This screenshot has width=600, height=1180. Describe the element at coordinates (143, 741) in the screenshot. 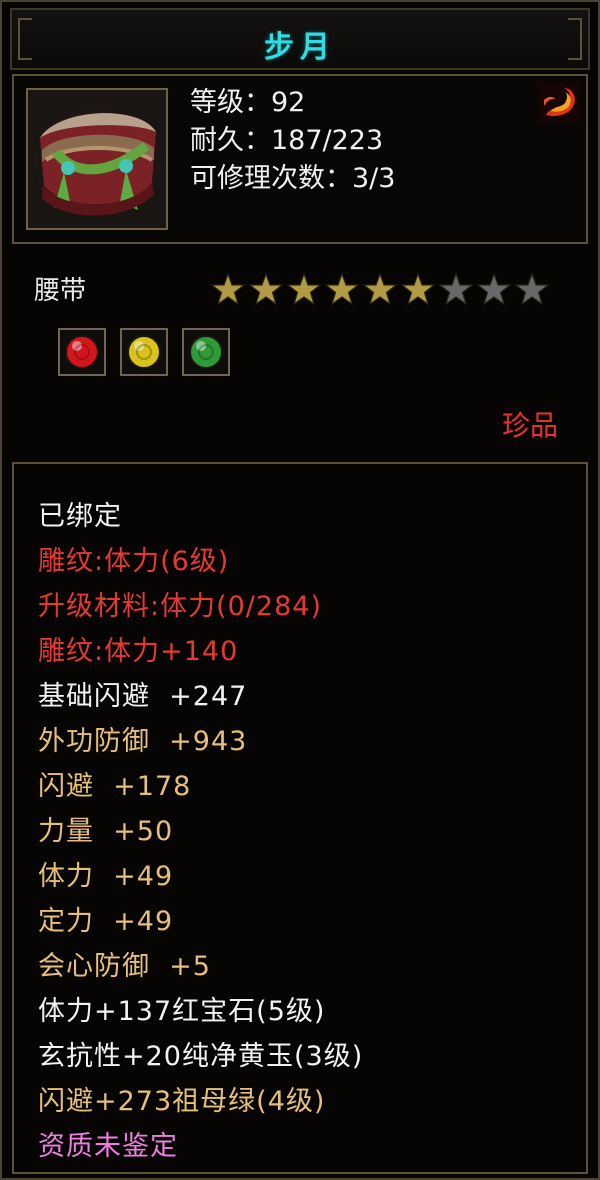

I see `attribute-line: 外功防御 +943` at that location.